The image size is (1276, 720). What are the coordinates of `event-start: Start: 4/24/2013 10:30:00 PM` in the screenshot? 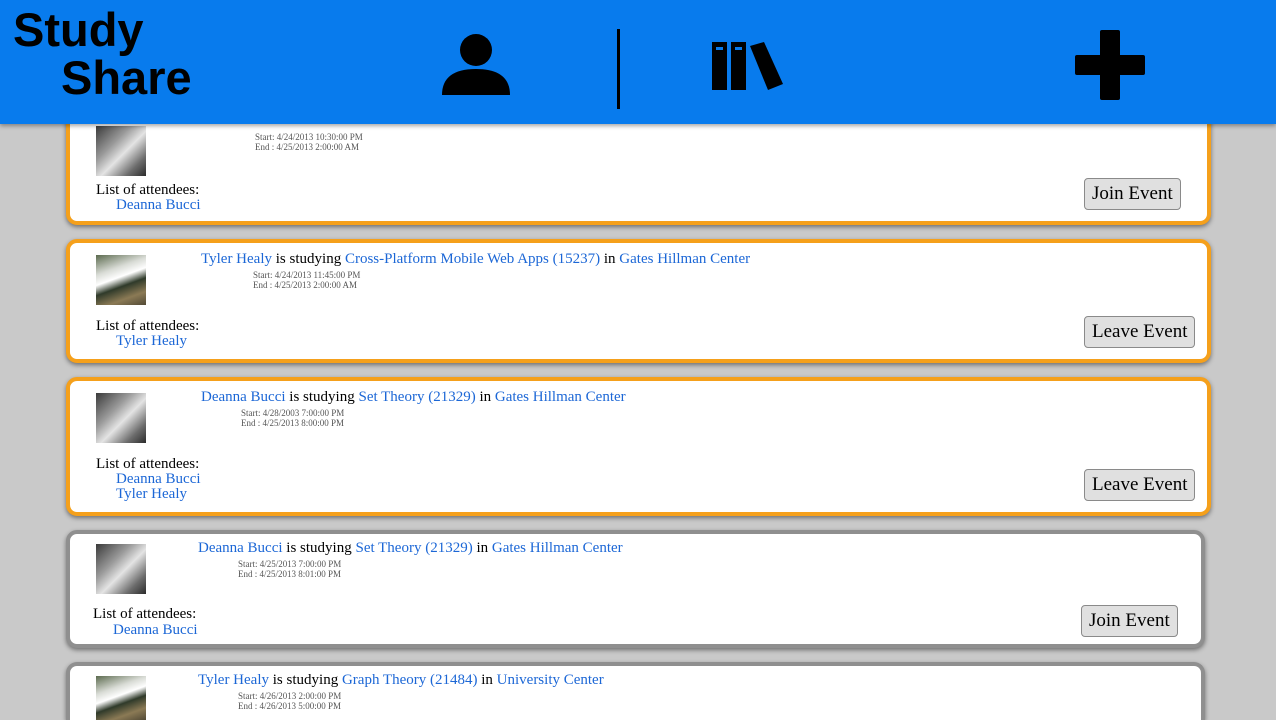 It's located at (309, 137).